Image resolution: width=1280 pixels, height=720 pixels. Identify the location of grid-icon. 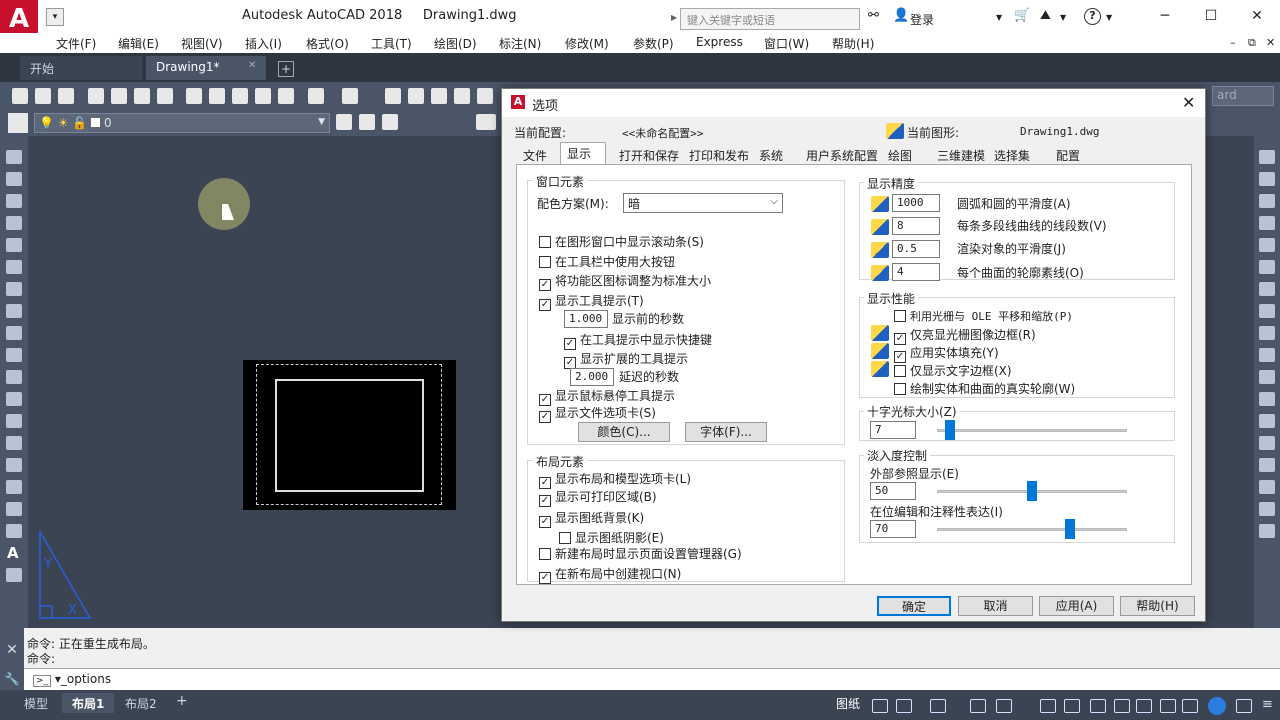
(880, 706).